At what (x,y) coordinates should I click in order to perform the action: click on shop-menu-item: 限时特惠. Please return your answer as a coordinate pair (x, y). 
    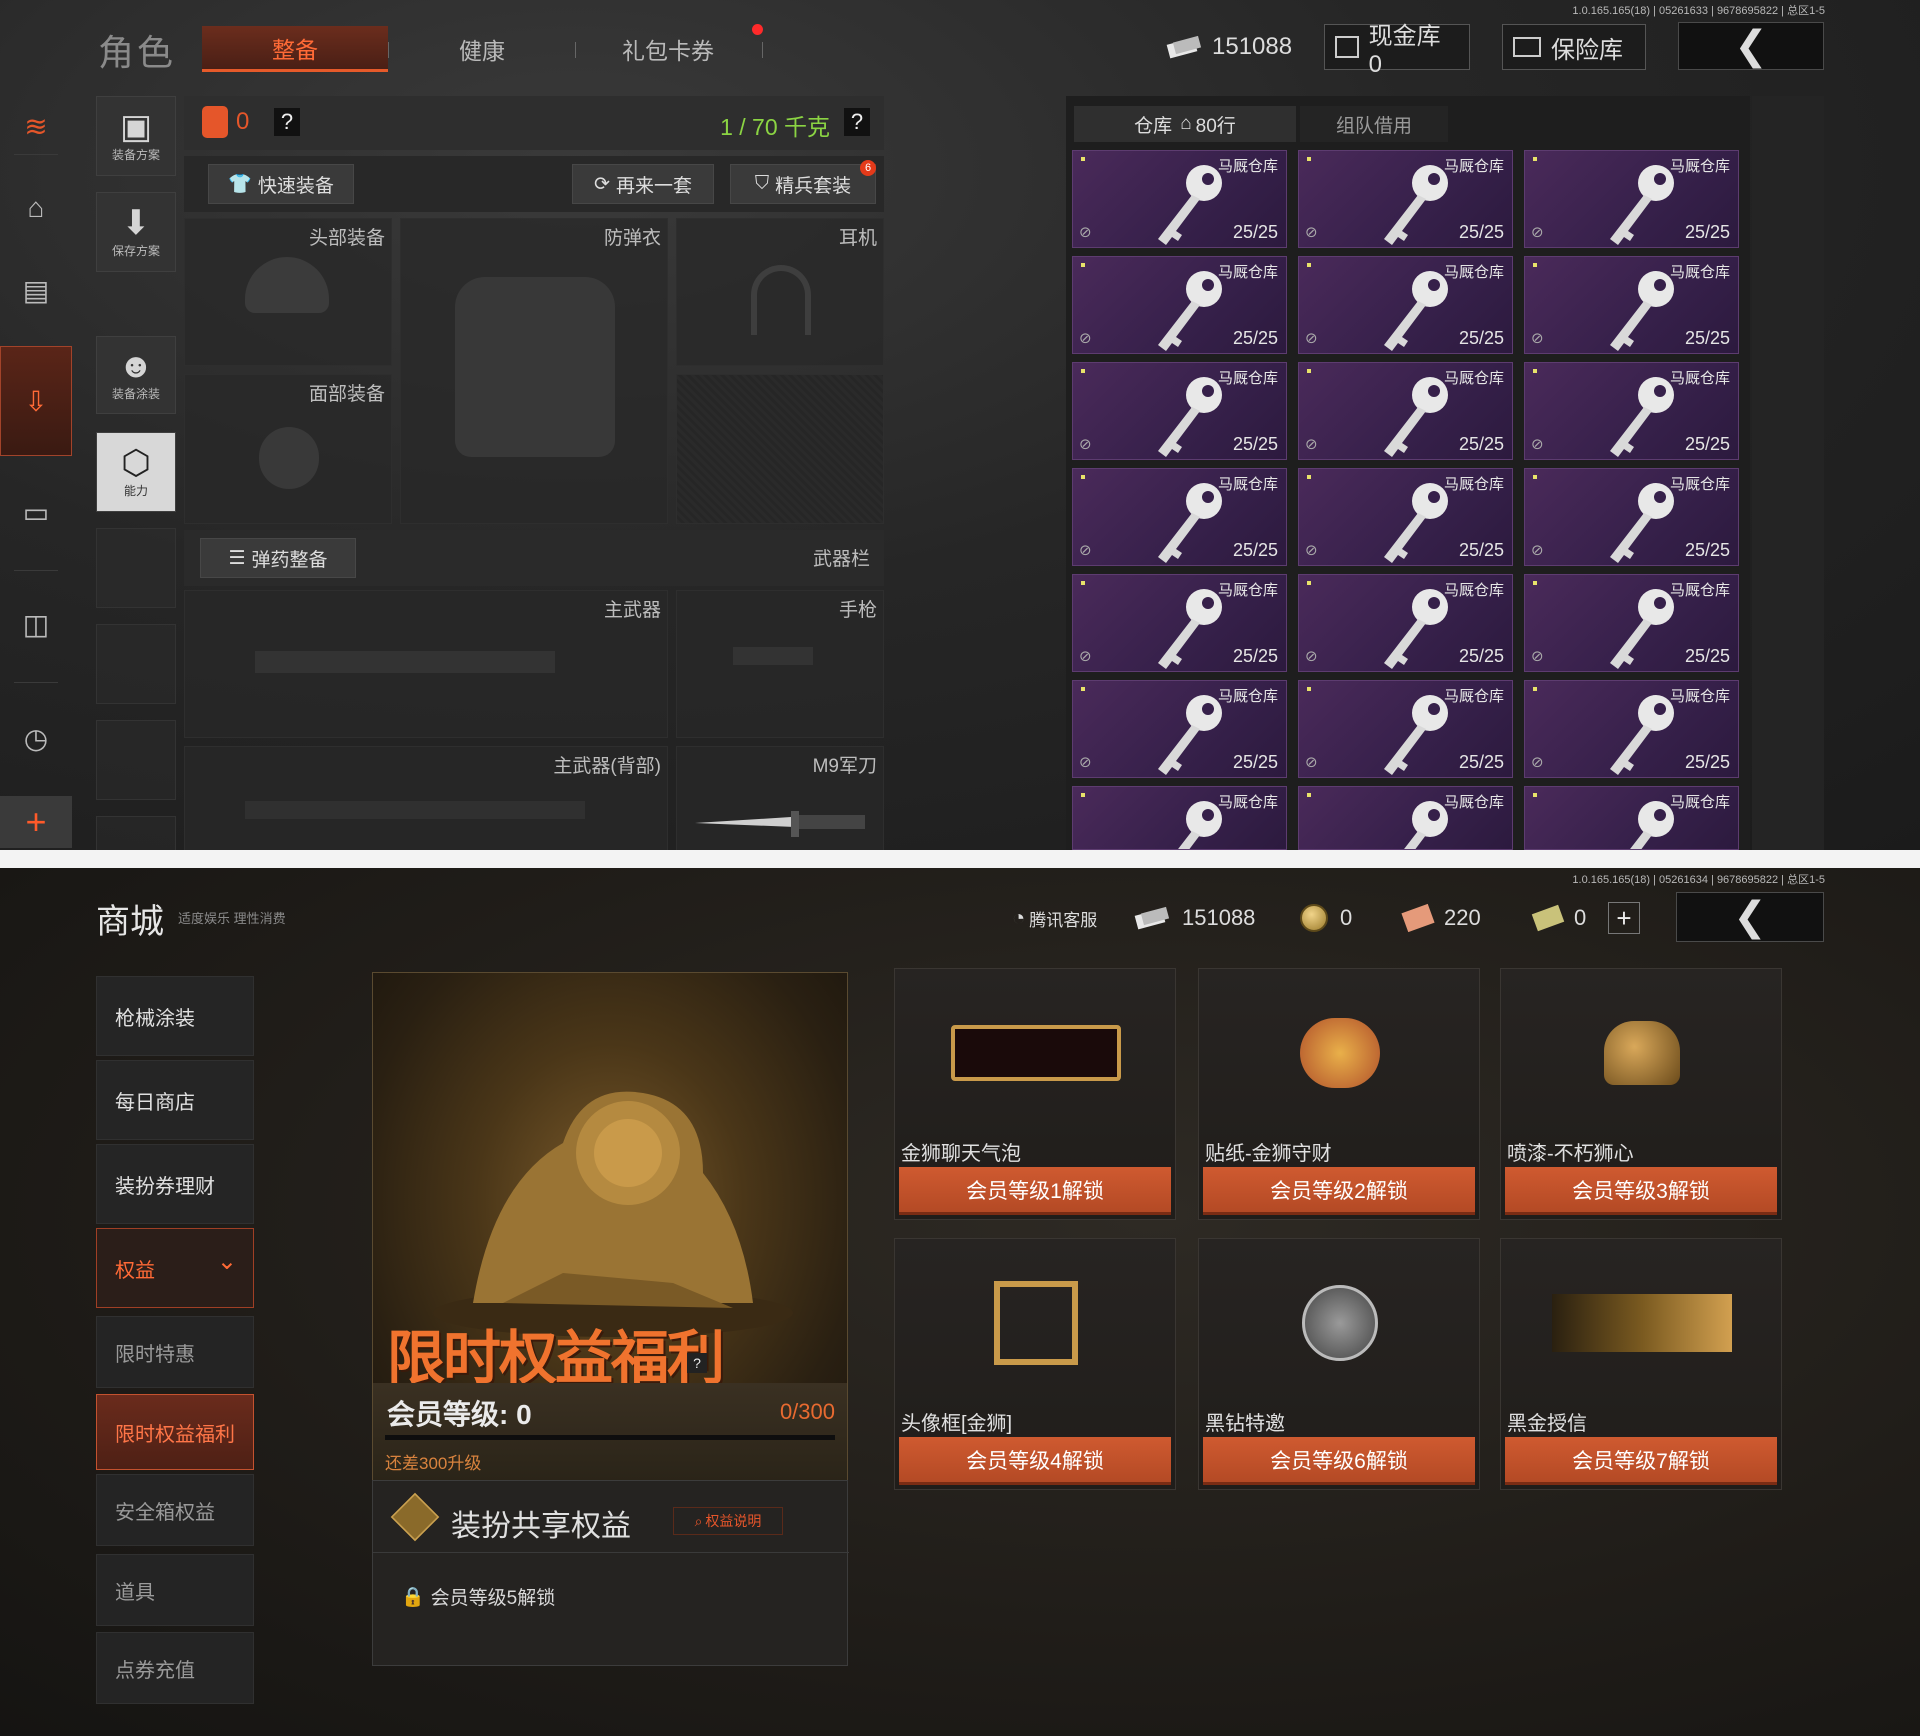
    Looking at the image, I should click on (175, 1352).